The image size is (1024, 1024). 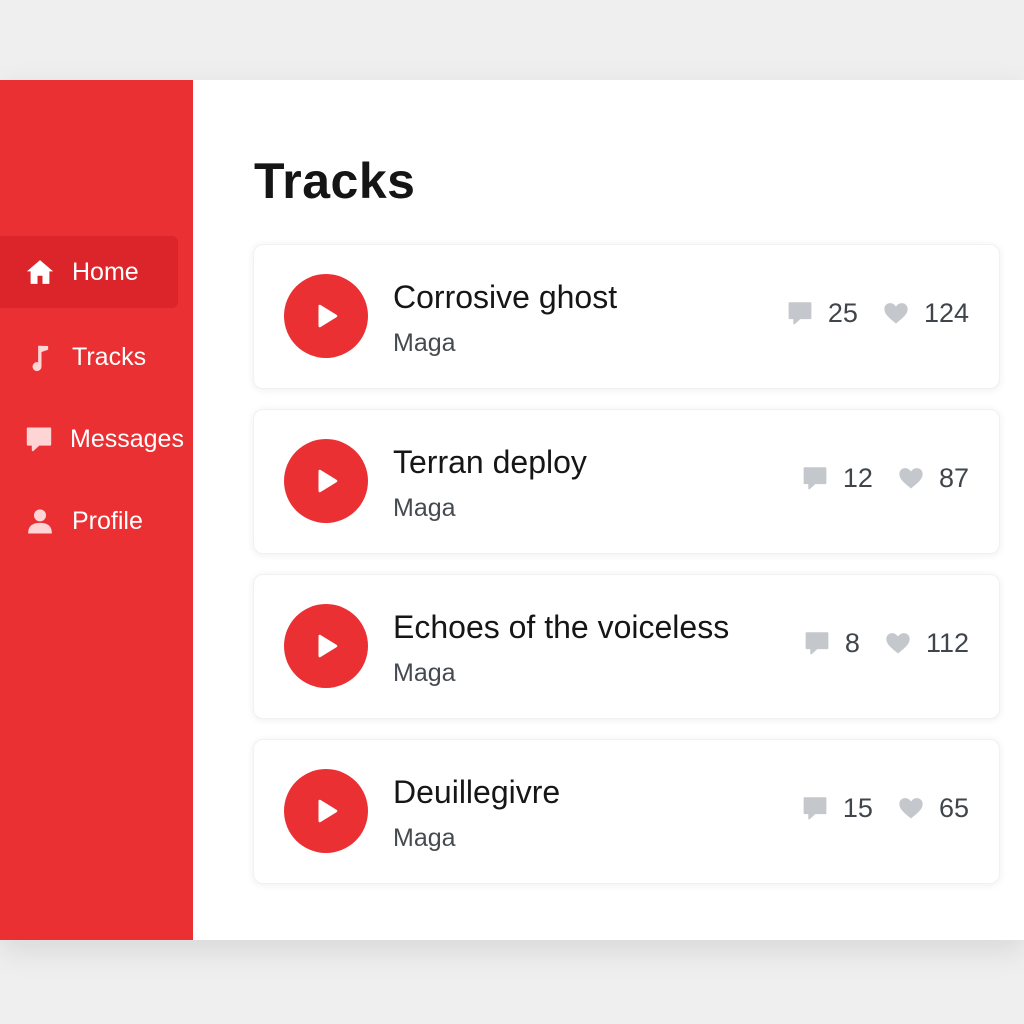 What do you see at coordinates (822, 313) in the screenshot?
I see `comment-count: 25` at bounding box center [822, 313].